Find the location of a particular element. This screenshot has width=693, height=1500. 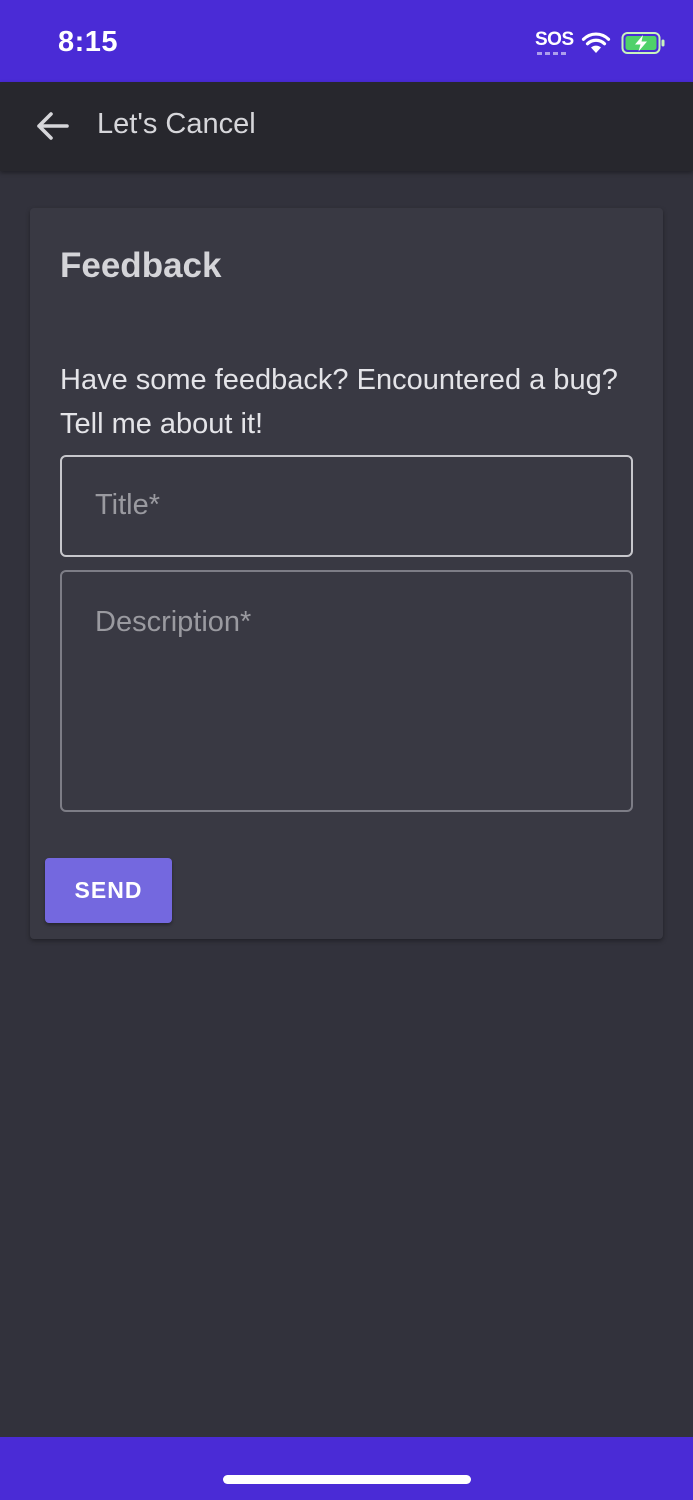

status-icons: SOS is located at coordinates (601, 43).